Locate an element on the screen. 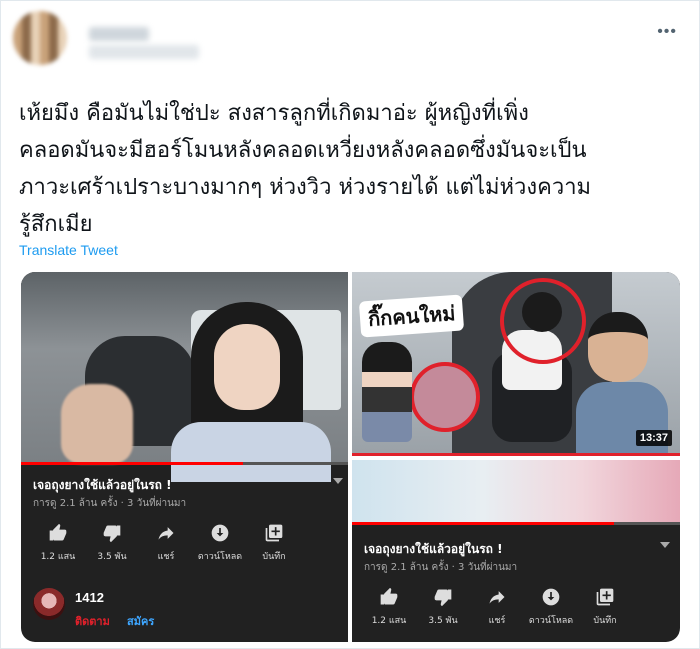  thumbnail-caption: กิ๊กคนใหม่ is located at coordinates (411, 316).